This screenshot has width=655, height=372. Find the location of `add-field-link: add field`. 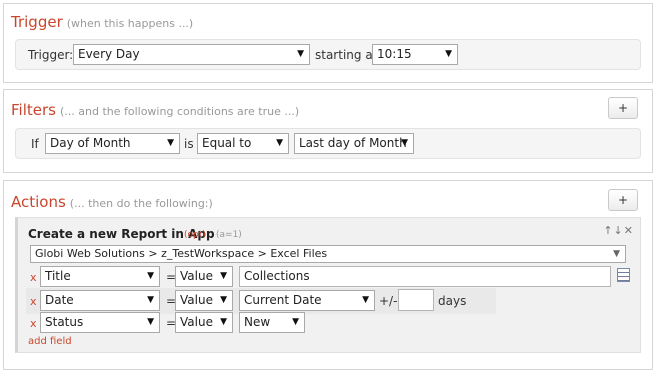

add-field-link: add field is located at coordinates (50, 341).